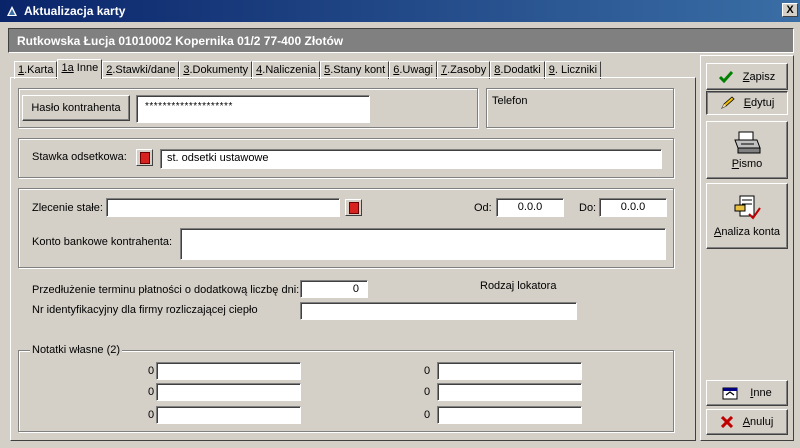 The image size is (800, 448). What do you see at coordinates (509, 415) in the screenshot?
I see `note-right-3-field` at bounding box center [509, 415].